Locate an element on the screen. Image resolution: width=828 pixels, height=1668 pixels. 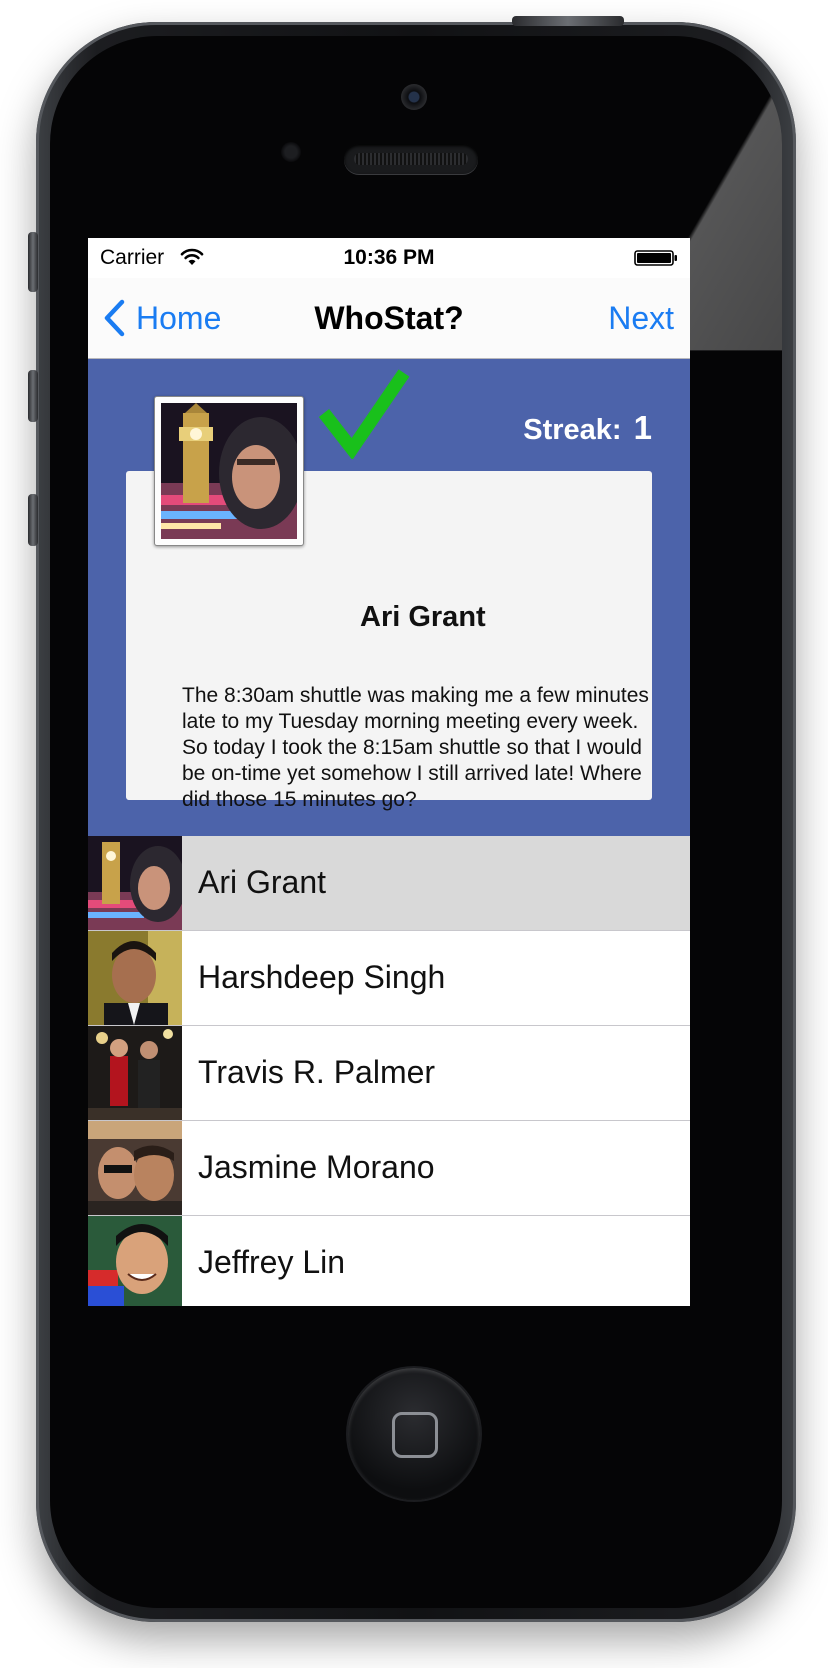
next-button: Next is located at coordinates (641, 318).